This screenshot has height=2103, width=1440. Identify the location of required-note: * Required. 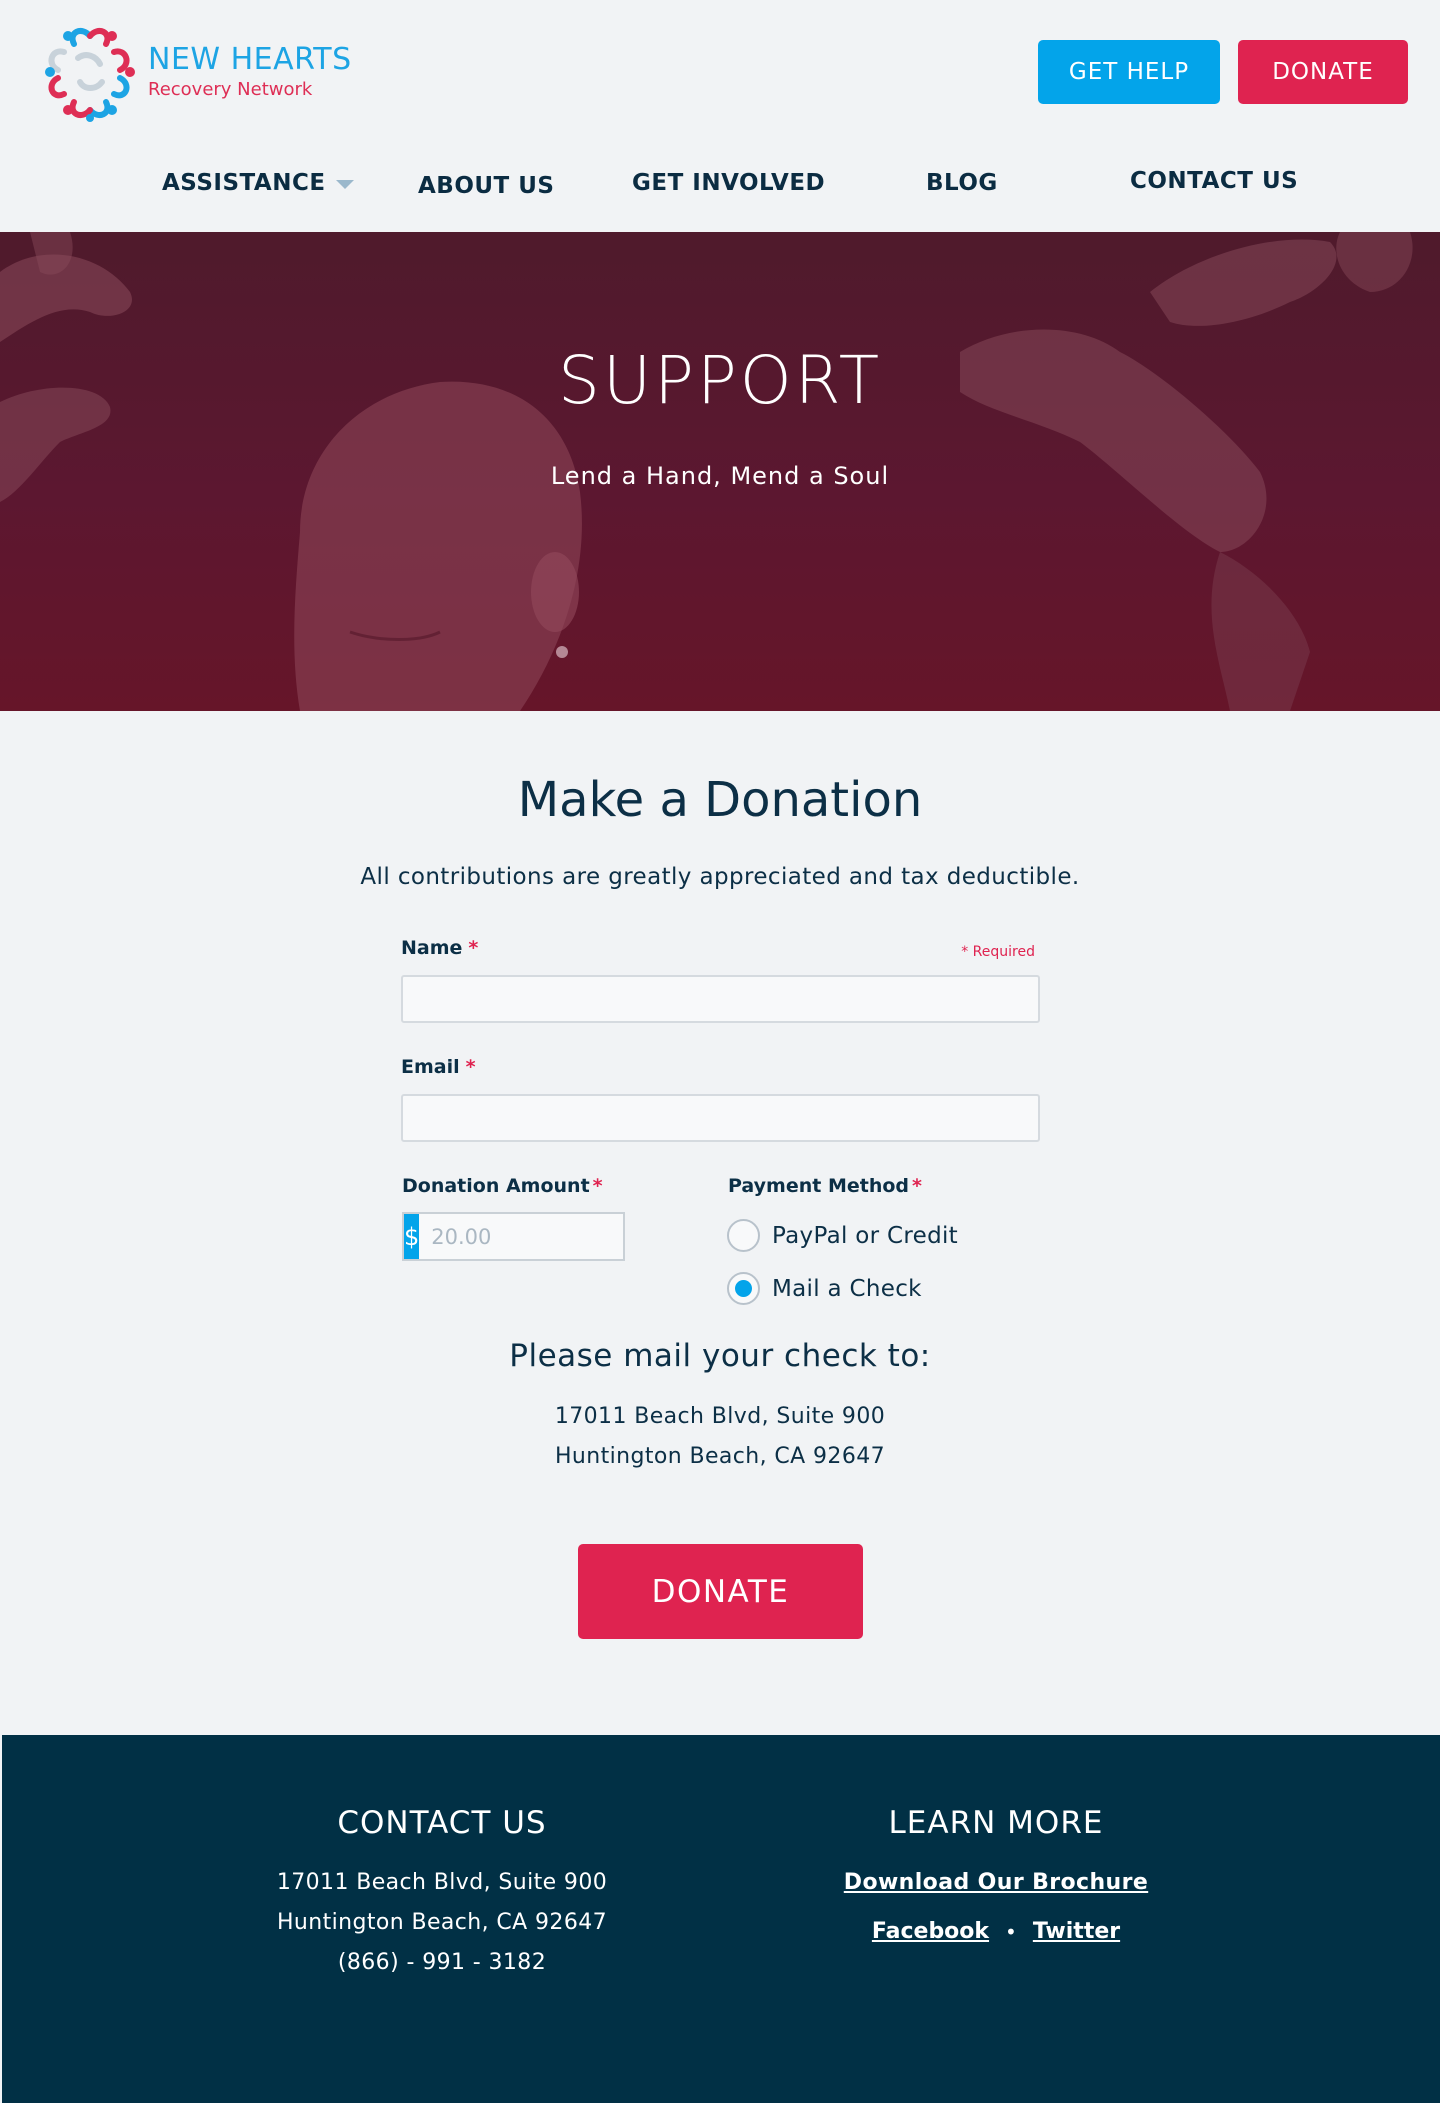
(998, 952).